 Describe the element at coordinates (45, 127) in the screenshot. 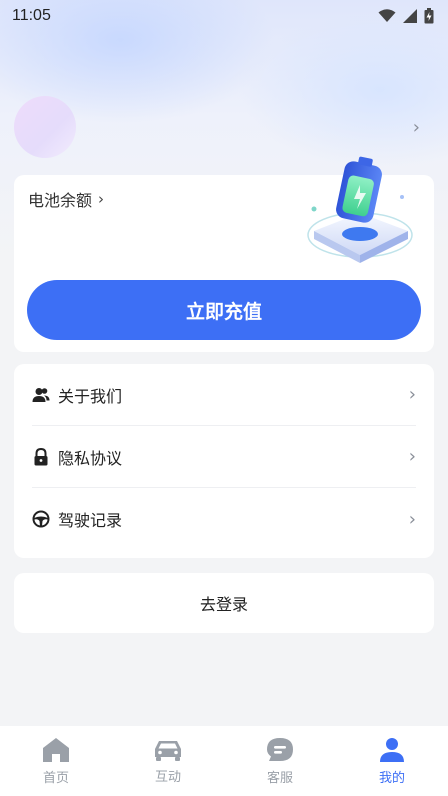

I see `avatar` at that location.